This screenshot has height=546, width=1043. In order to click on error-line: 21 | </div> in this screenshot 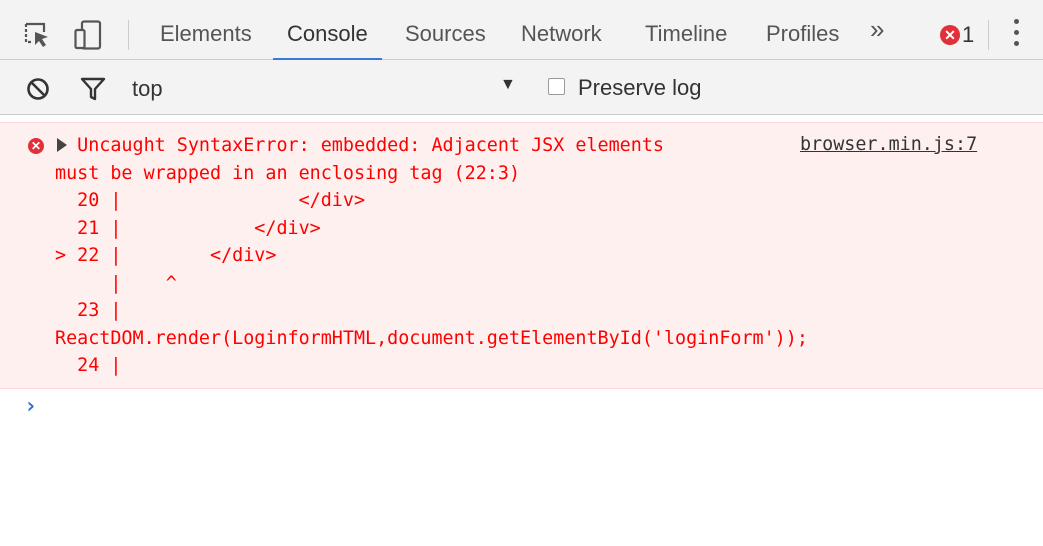, I will do `click(188, 228)`.